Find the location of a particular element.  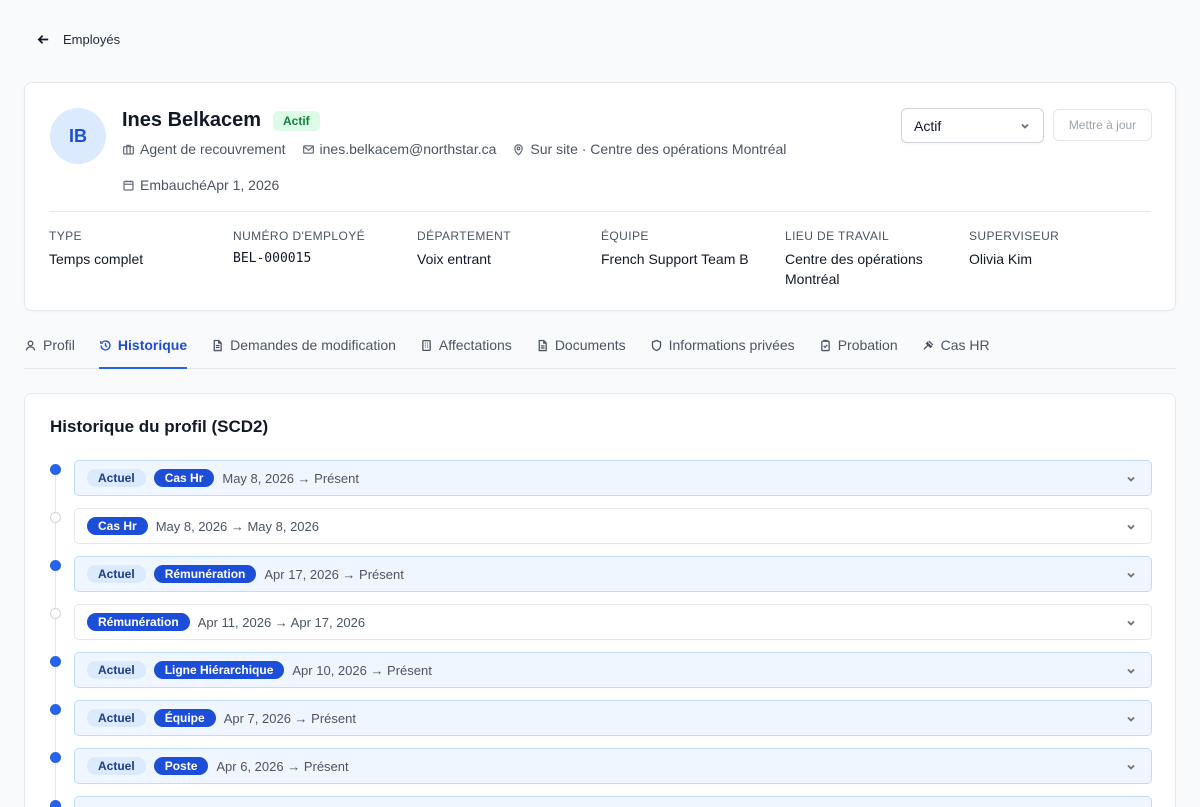

history-entry: Cas Hr May 8, 2026 → May 8, 2026 is located at coordinates (613, 526).